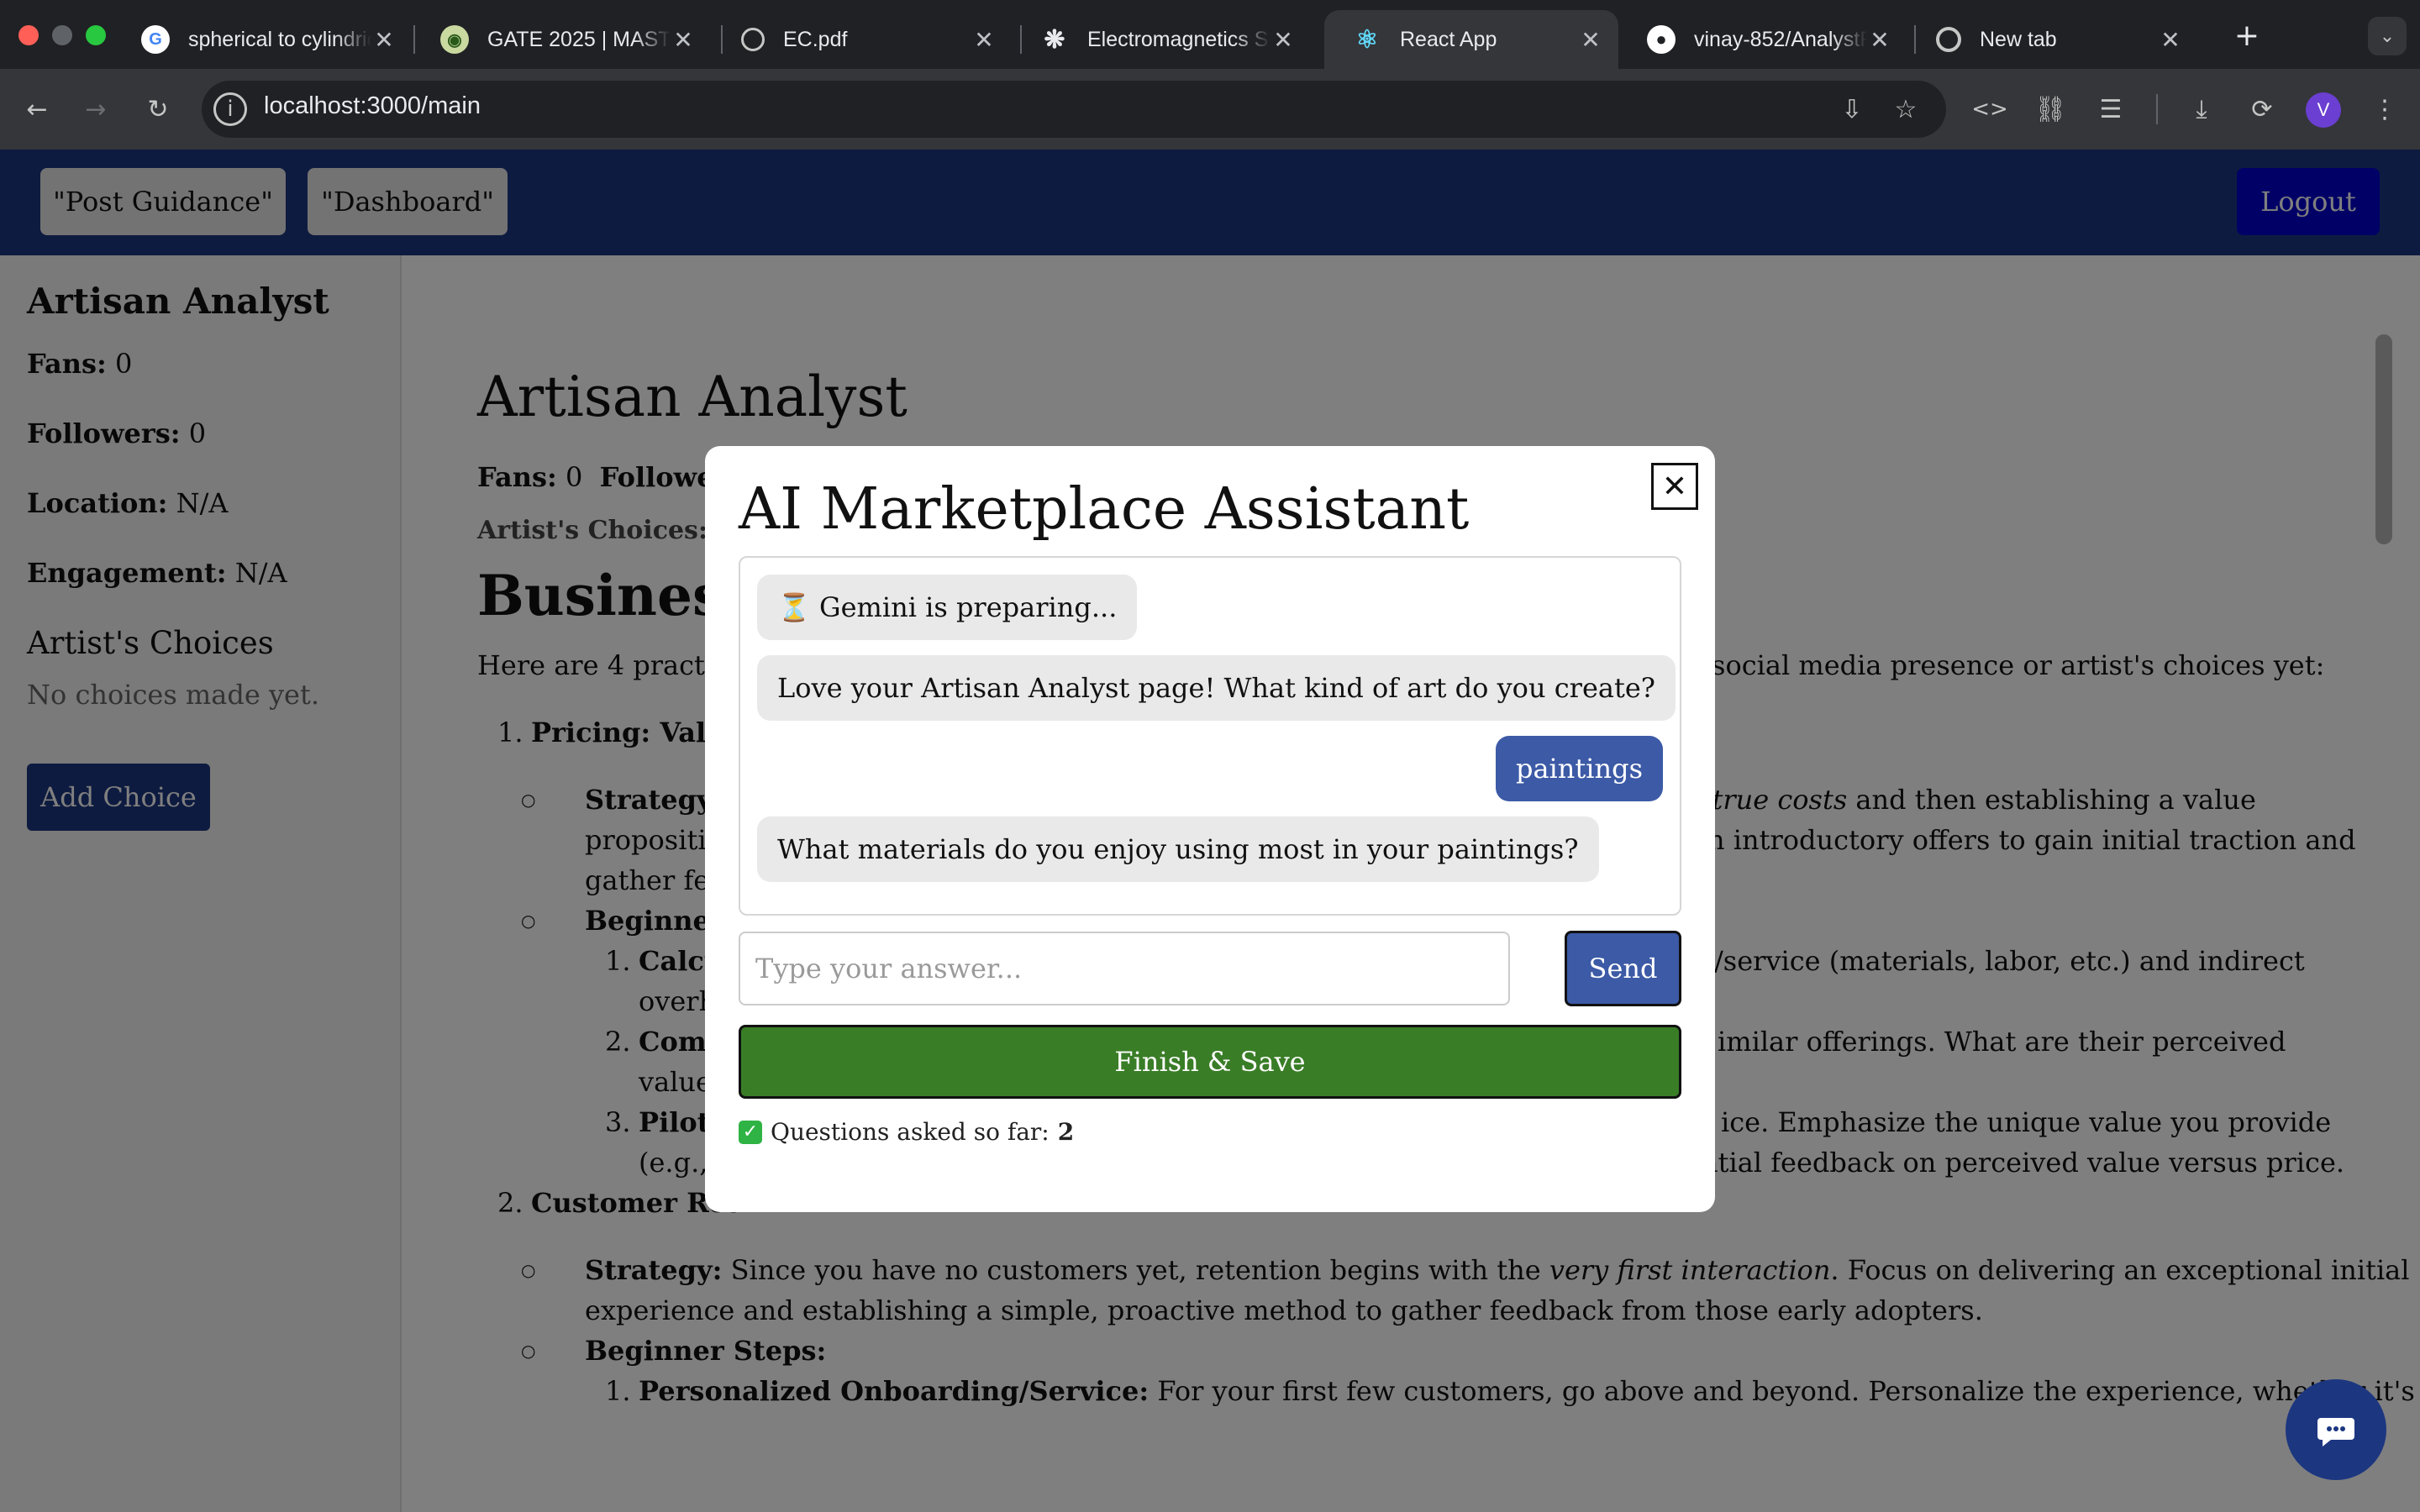 The height and width of the screenshot is (1512, 2420). What do you see at coordinates (1104, 509) in the screenshot?
I see `modal-title: AI Marketplace Assistant` at bounding box center [1104, 509].